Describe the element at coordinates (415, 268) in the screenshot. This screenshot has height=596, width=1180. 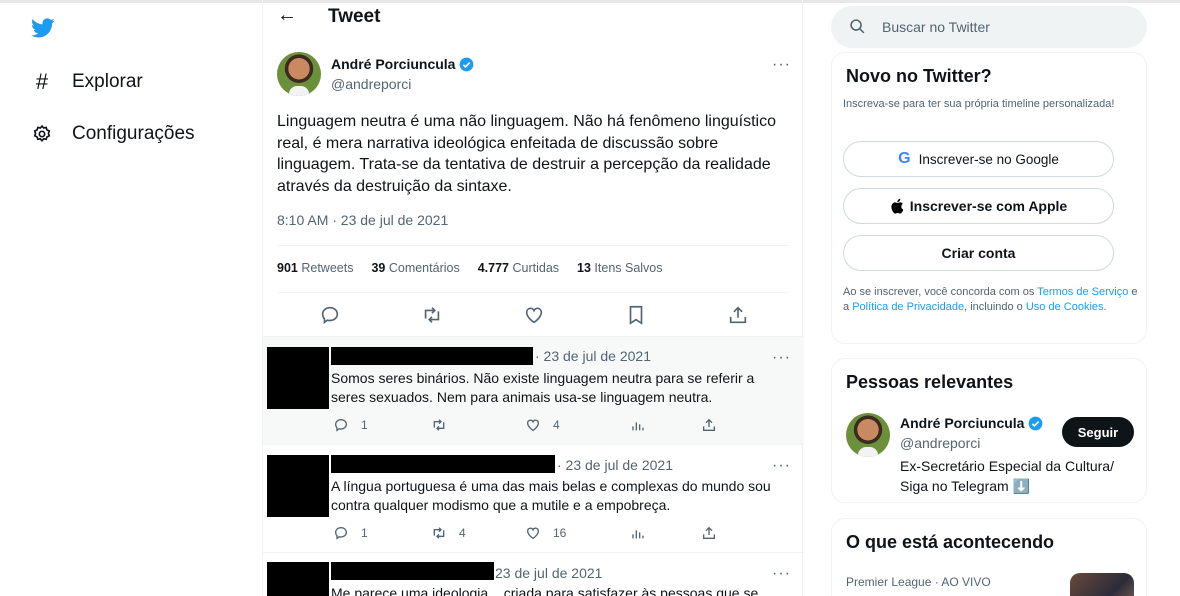
I see `comments-stat: 39 Comentários` at that location.